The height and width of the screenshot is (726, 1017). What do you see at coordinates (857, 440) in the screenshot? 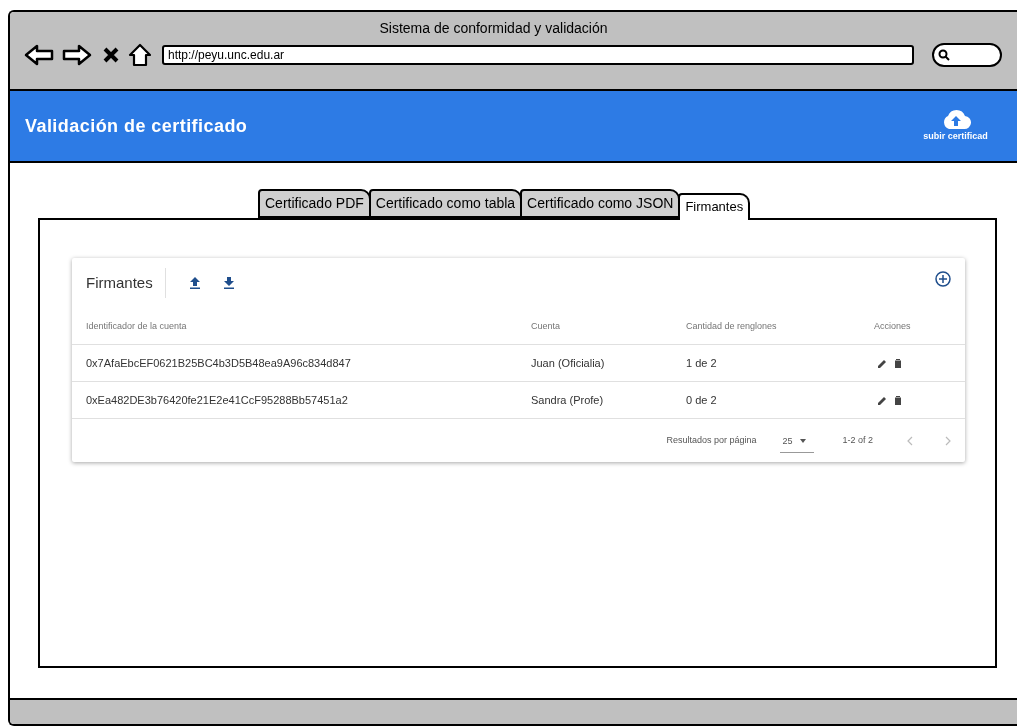
I see `page-range: 1-2 of 2` at bounding box center [857, 440].